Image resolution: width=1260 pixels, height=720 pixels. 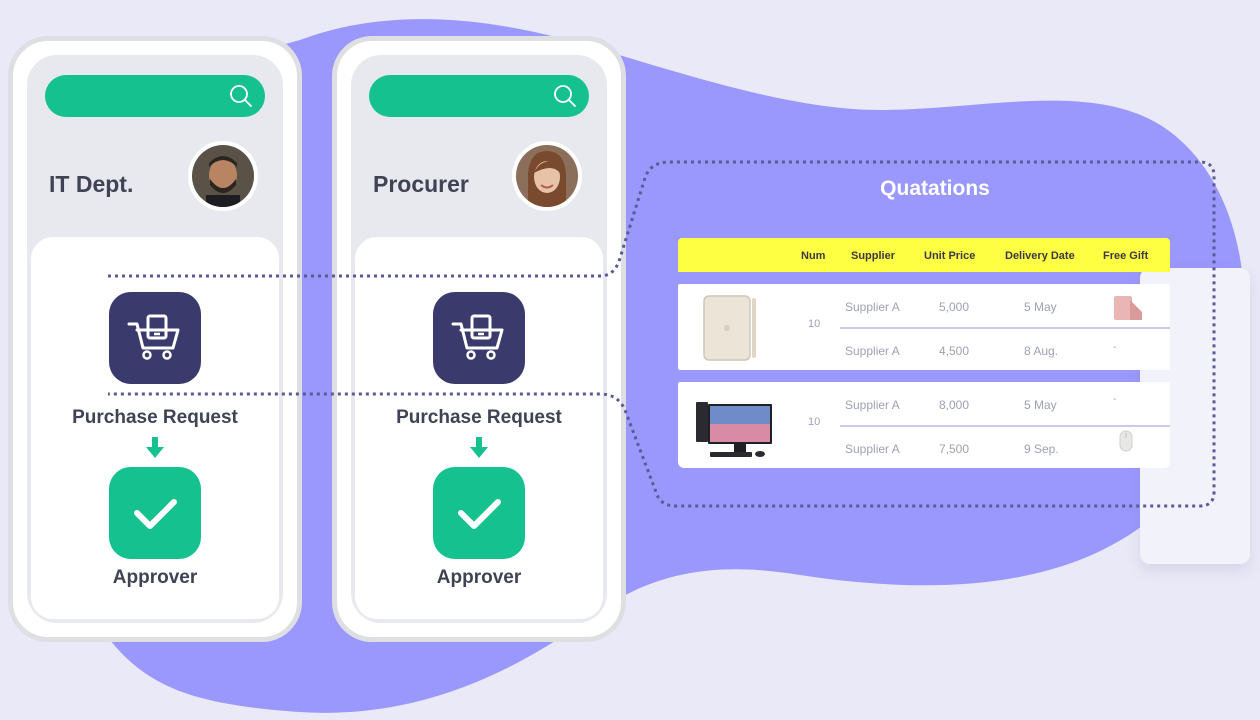 What do you see at coordinates (954, 307) in the screenshot?
I see `unit-price-cell: 5,000` at bounding box center [954, 307].